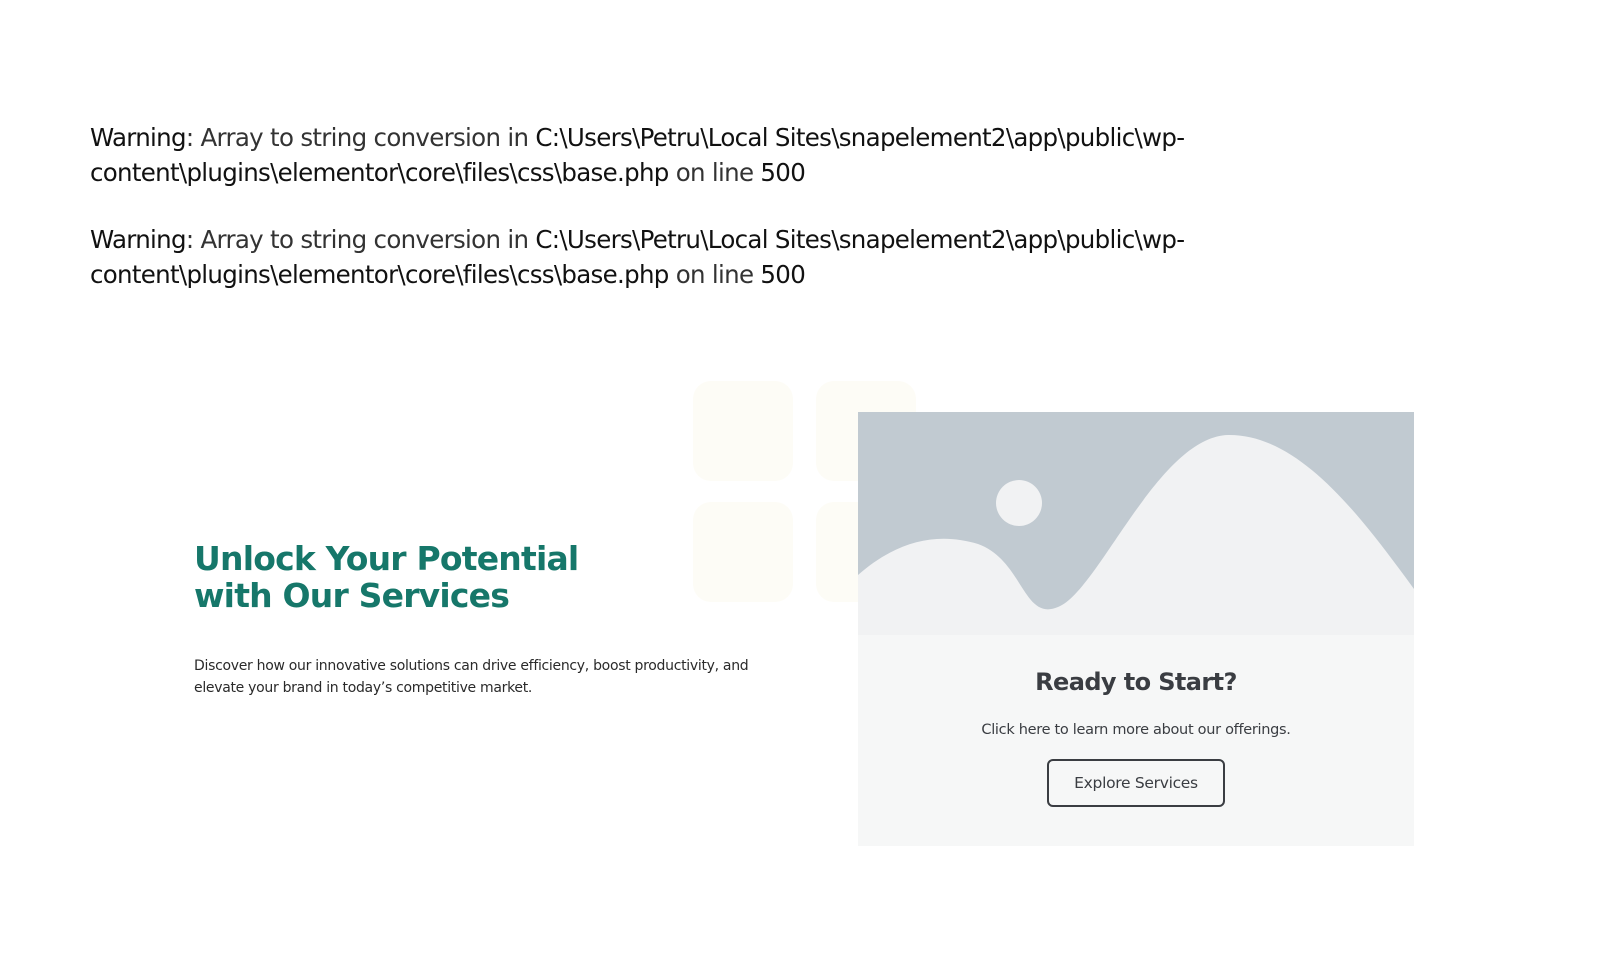  What do you see at coordinates (386, 577) in the screenshot?
I see `hero-title: Unlock Your Potential with Our Services` at bounding box center [386, 577].